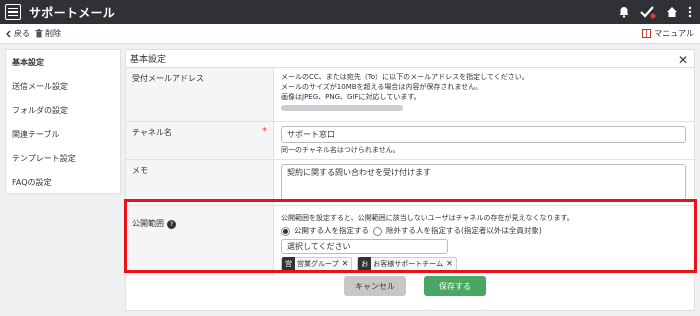 This screenshot has height=316, width=700. I want to click on app-header: サポートメール, so click(350, 12).